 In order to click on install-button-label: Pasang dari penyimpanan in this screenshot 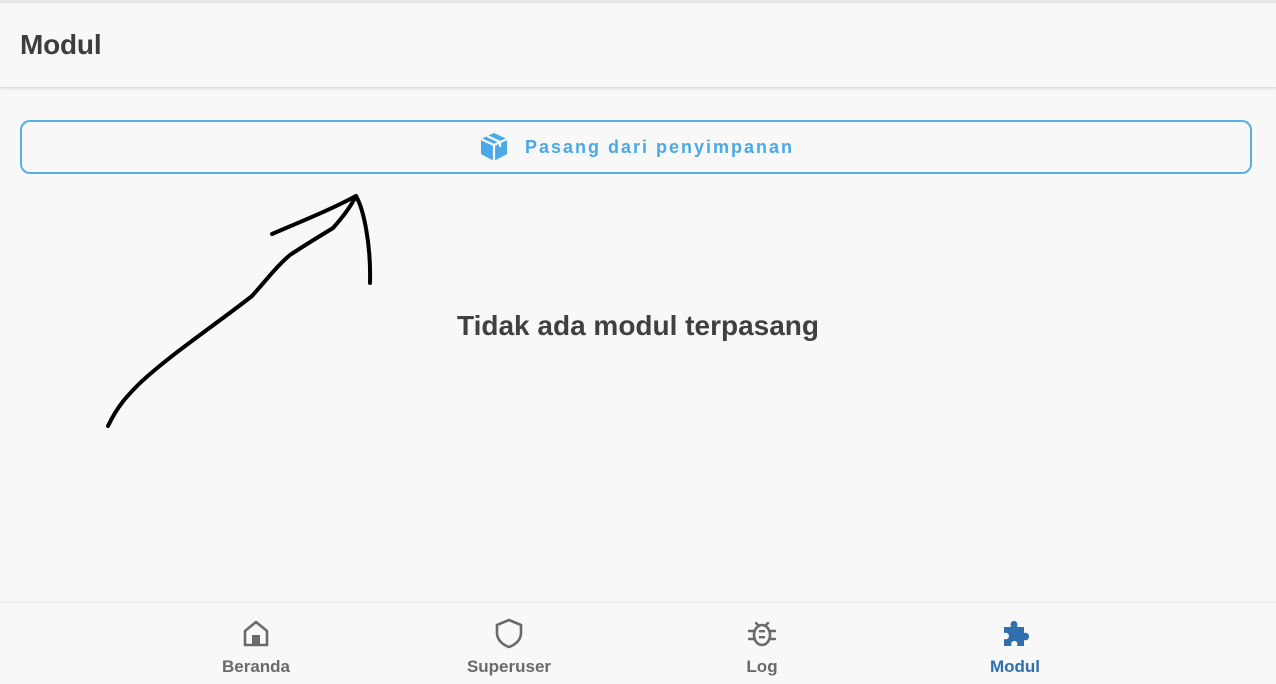, I will do `click(659, 146)`.